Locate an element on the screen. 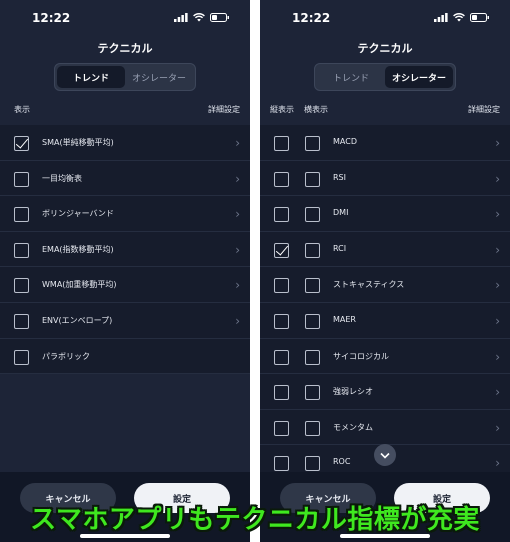  list-item: ENV(エンベロープ) › is located at coordinates (125, 321).